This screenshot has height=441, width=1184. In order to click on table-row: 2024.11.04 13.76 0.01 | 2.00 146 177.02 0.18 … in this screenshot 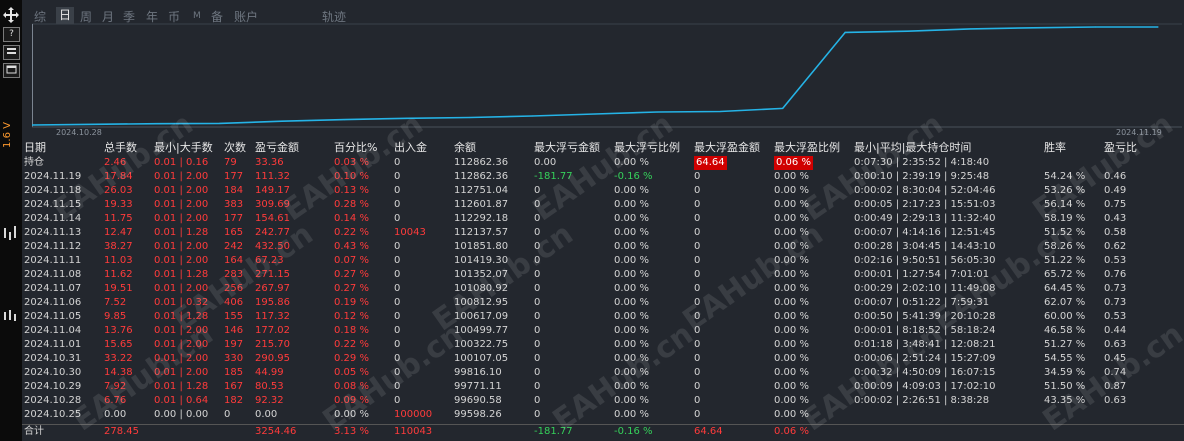, I will do `click(603, 331)`.